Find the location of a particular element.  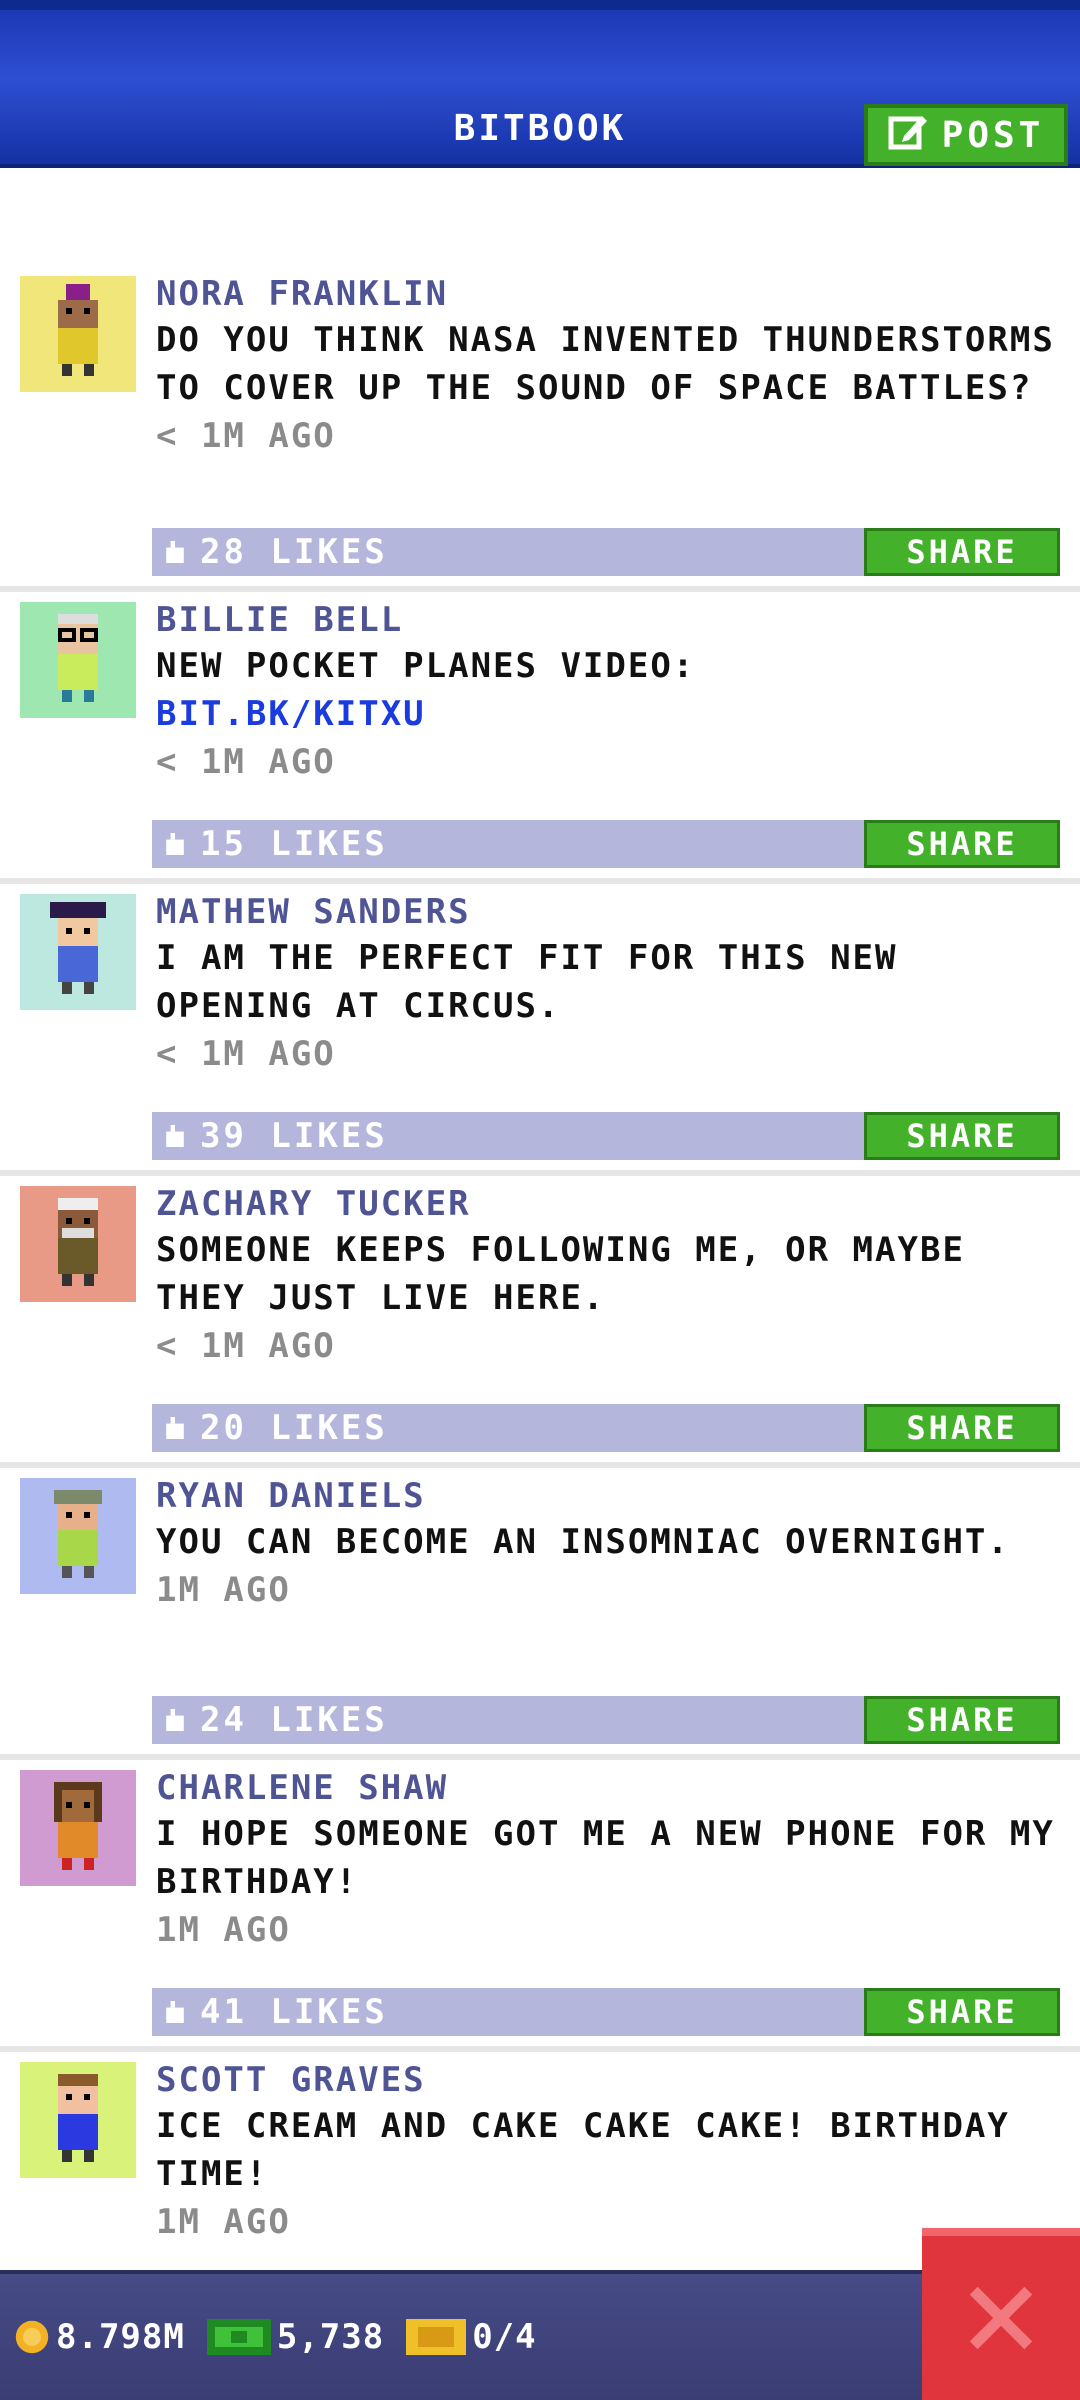

post-author: CHARLENE SHAW is located at coordinates (608, 1788).